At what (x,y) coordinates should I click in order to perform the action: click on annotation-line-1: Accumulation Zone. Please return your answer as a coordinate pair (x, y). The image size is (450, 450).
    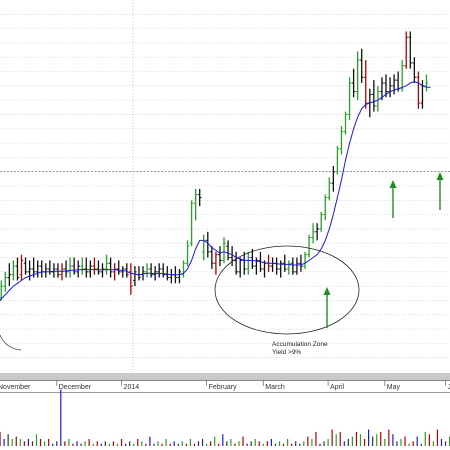
    Looking at the image, I should click on (300, 344).